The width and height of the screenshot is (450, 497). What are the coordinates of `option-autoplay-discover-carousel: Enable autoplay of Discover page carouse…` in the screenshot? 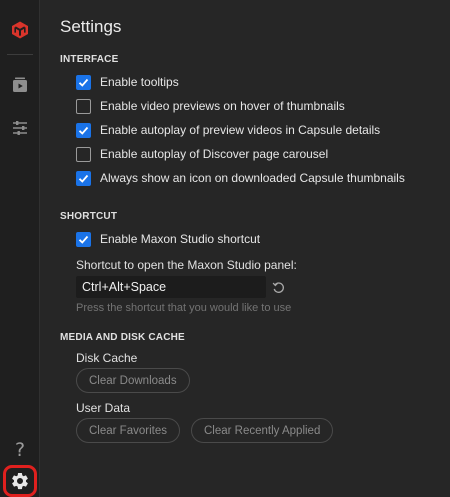 It's located at (202, 154).